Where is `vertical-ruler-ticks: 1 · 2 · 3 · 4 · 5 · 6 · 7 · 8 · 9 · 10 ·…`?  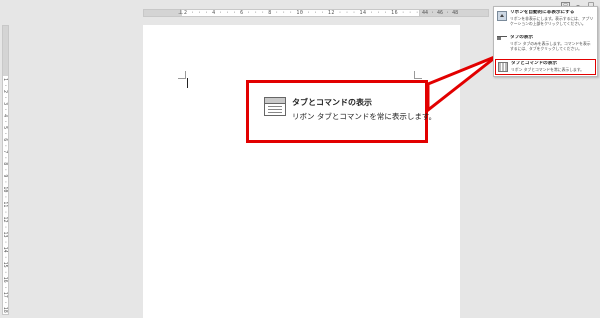
vertical-ruler-ticks: 1 · 2 · 3 · 4 · 5 · 6 · 7 · 8 · 9 · 10 ·… is located at coordinates (5, 195).